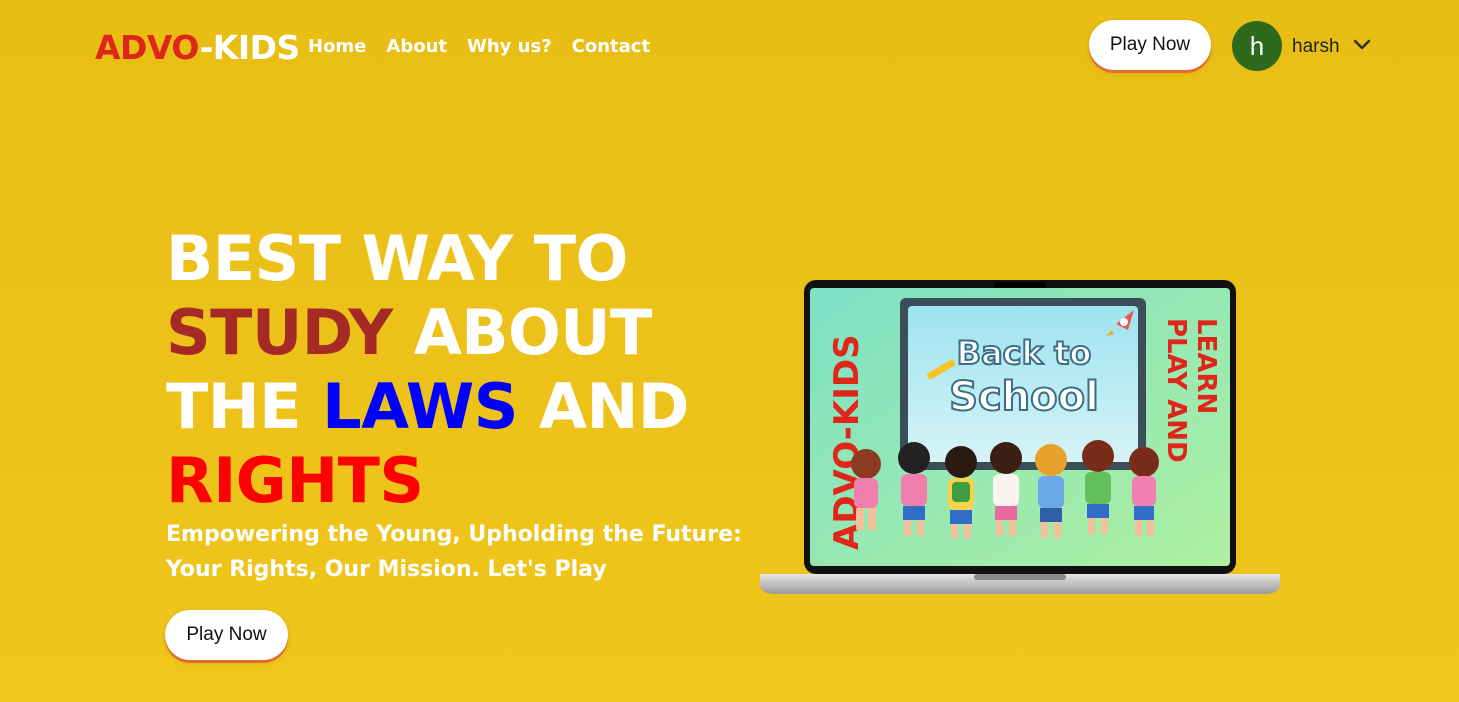  What do you see at coordinates (1362, 45) in the screenshot?
I see `chevron-down-icon` at bounding box center [1362, 45].